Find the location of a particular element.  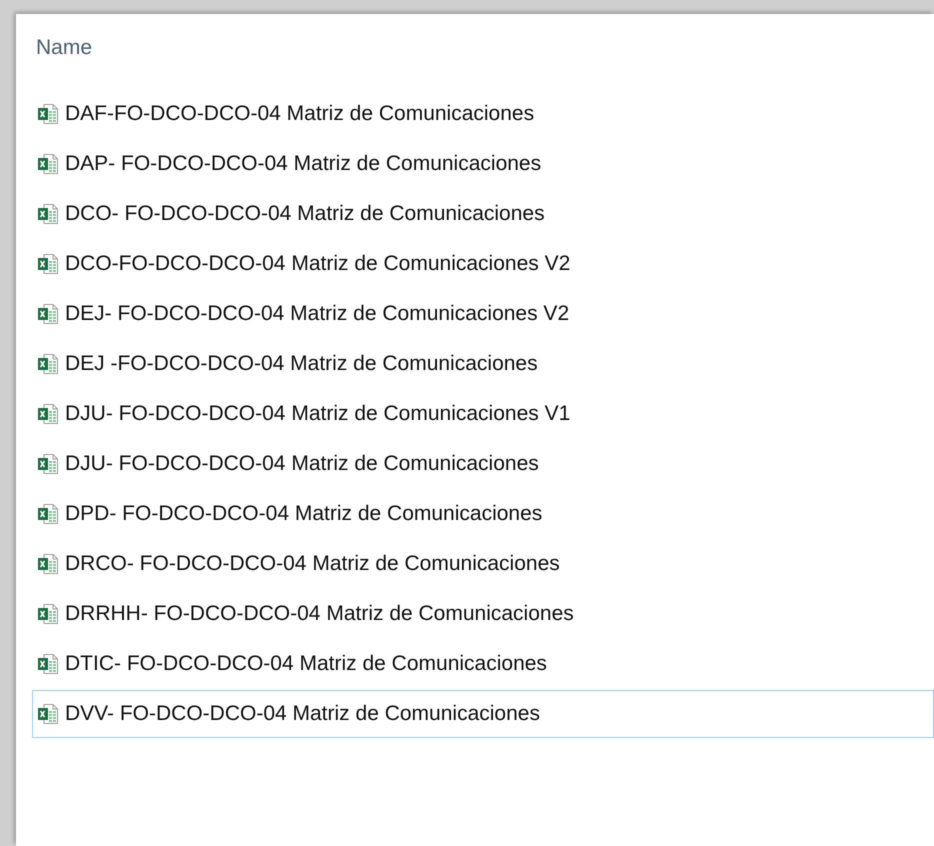

file-row: DJU- FO-DCO-DCO-04 Matriz de Comunicaciones V1 is located at coordinates (483, 414).